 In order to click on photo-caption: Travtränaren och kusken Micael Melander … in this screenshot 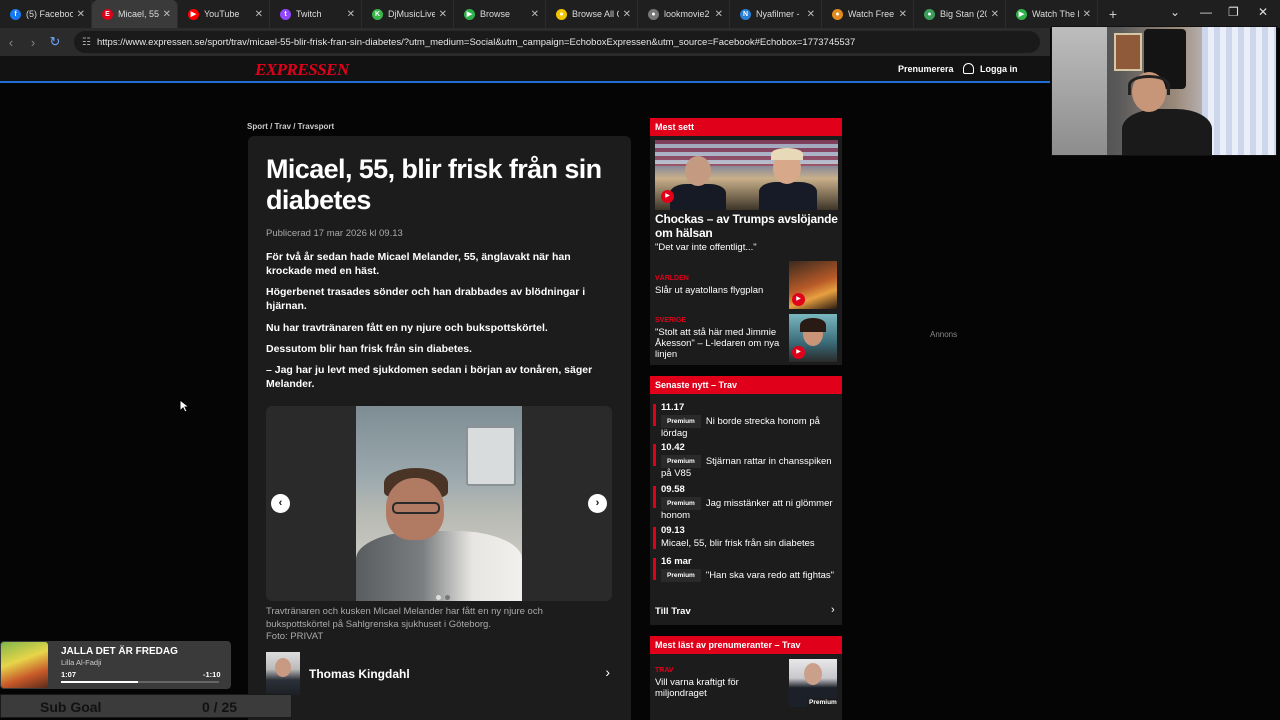, I will do `click(426, 625)`.